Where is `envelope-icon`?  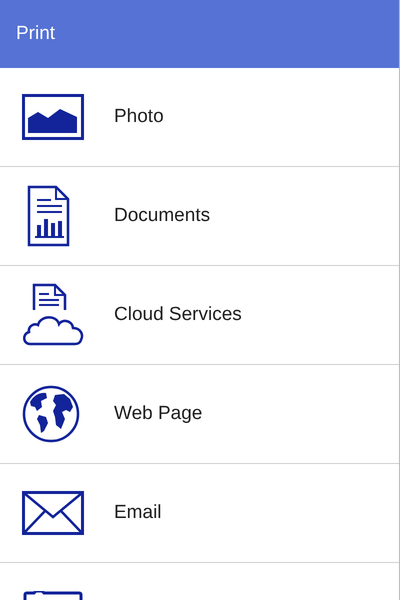 envelope-icon is located at coordinates (53, 513).